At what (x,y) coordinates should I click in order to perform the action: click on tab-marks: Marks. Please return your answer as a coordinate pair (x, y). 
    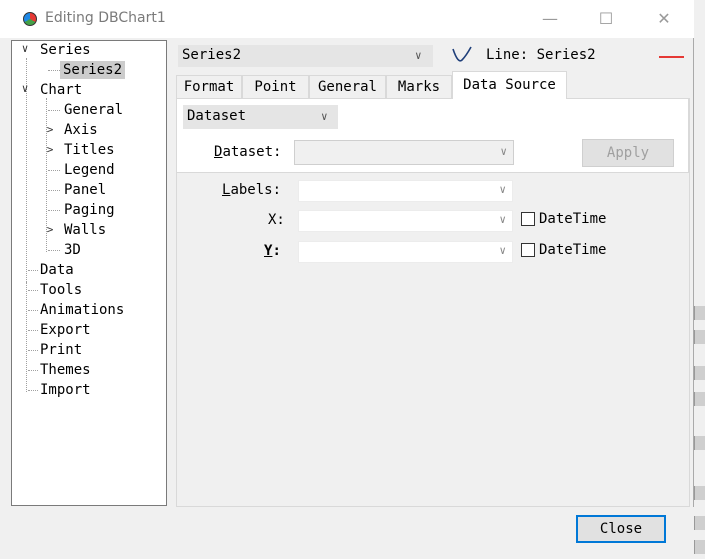
    Looking at the image, I should click on (419, 86).